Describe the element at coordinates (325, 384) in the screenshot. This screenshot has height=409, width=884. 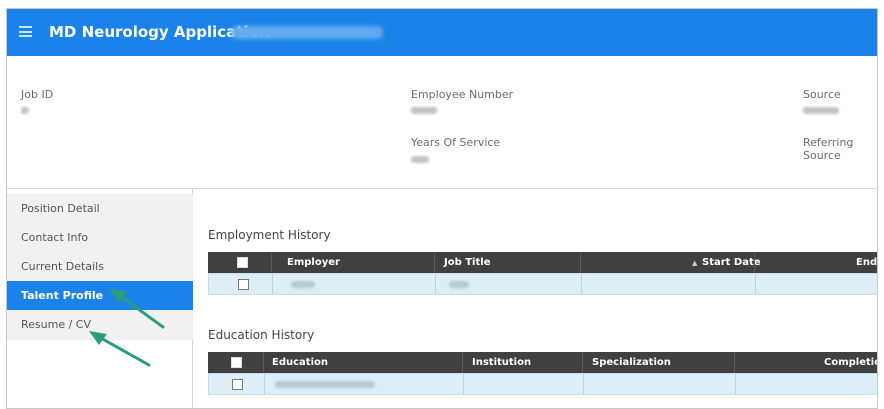
I see `redacted-education` at that location.